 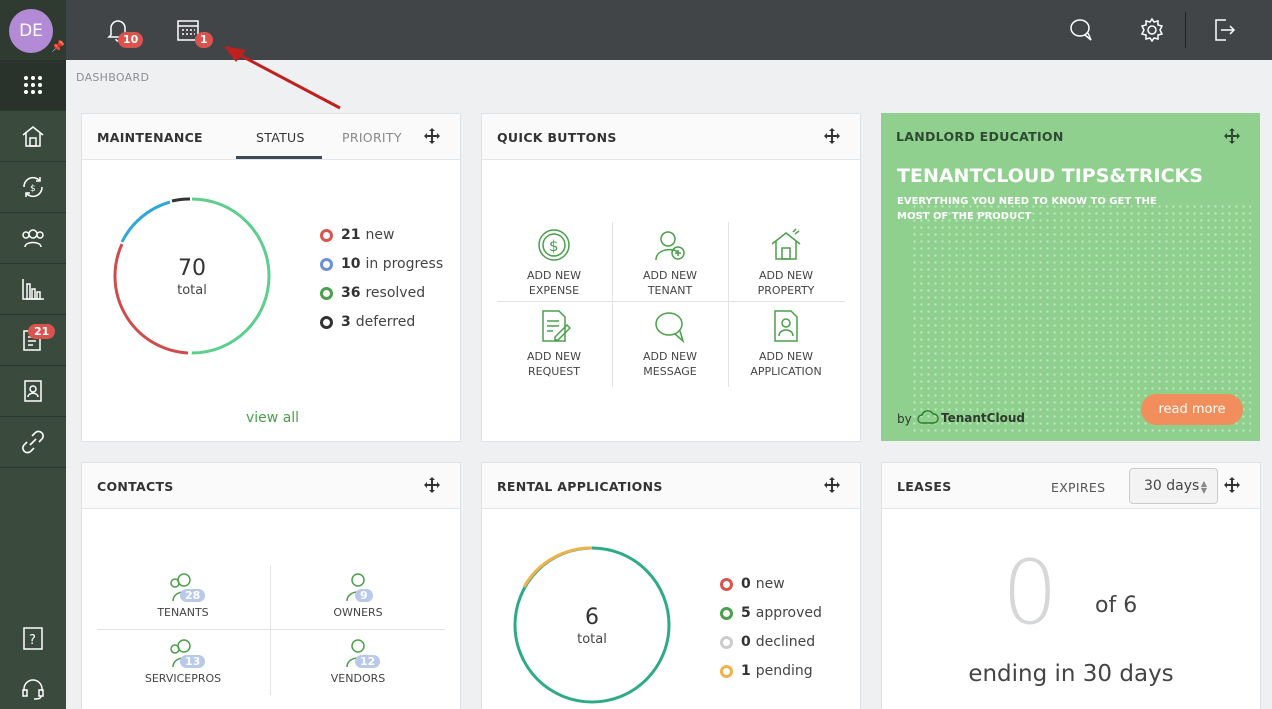 I want to click on contact-label: SERVICEPROS, so click(x=183, y=678).